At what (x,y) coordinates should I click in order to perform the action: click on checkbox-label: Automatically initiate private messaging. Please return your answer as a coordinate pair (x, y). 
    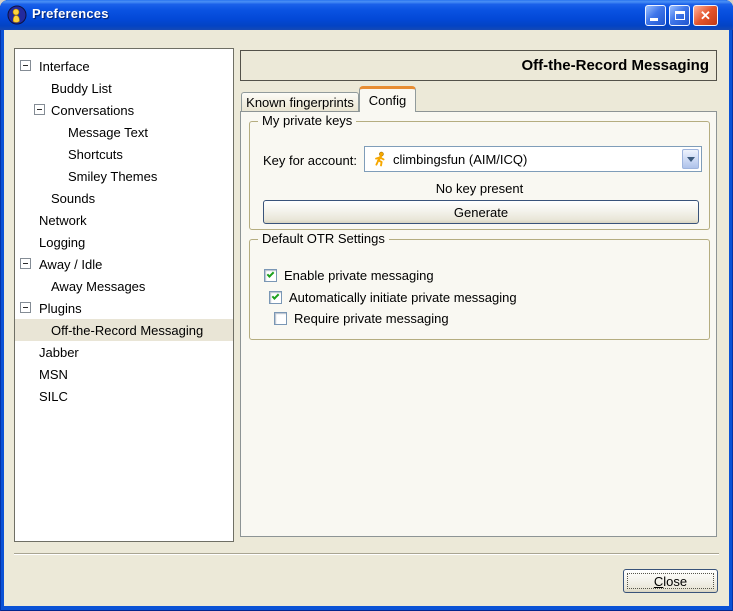
    Looking at the image, I should click on (403, 297).